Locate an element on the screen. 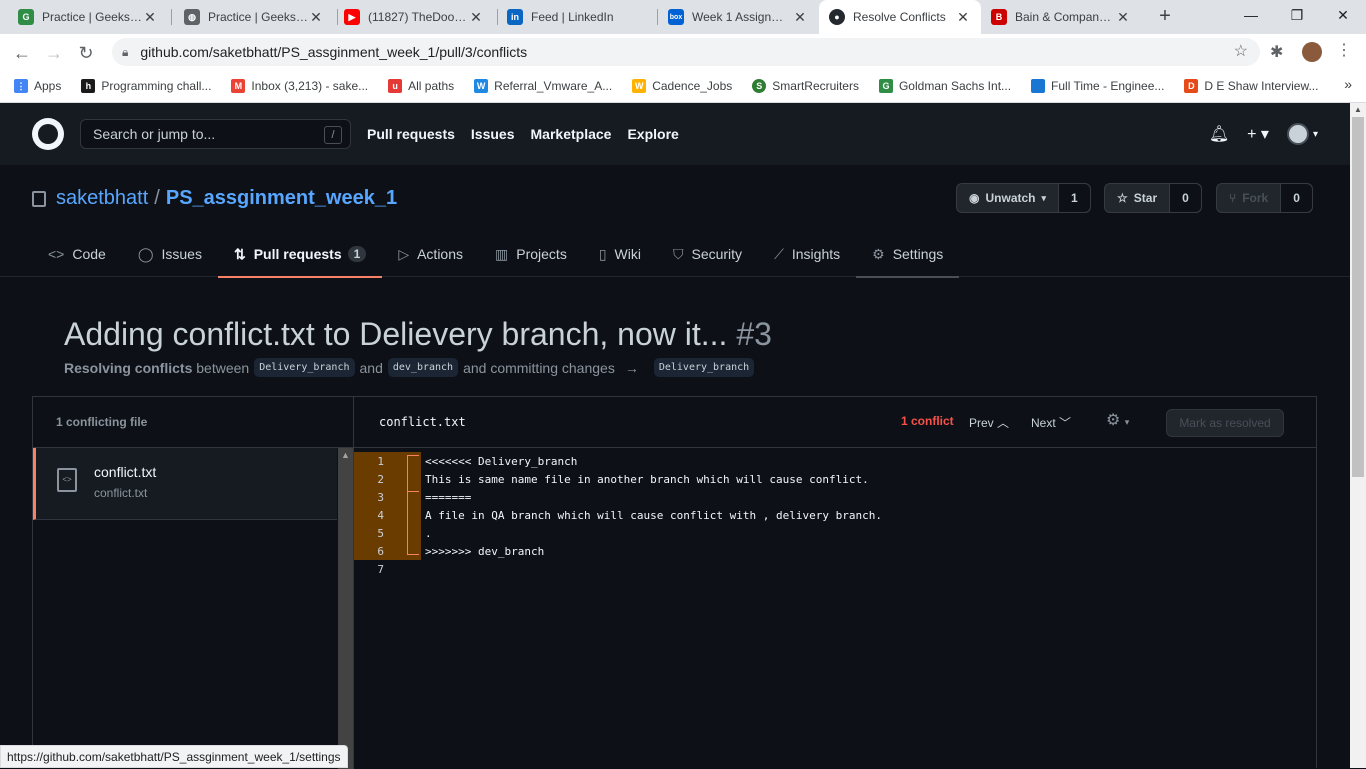 The height and width of the screenshot is (769, 1366). scrollbar-thumb is located at coordinates (1358, 297).